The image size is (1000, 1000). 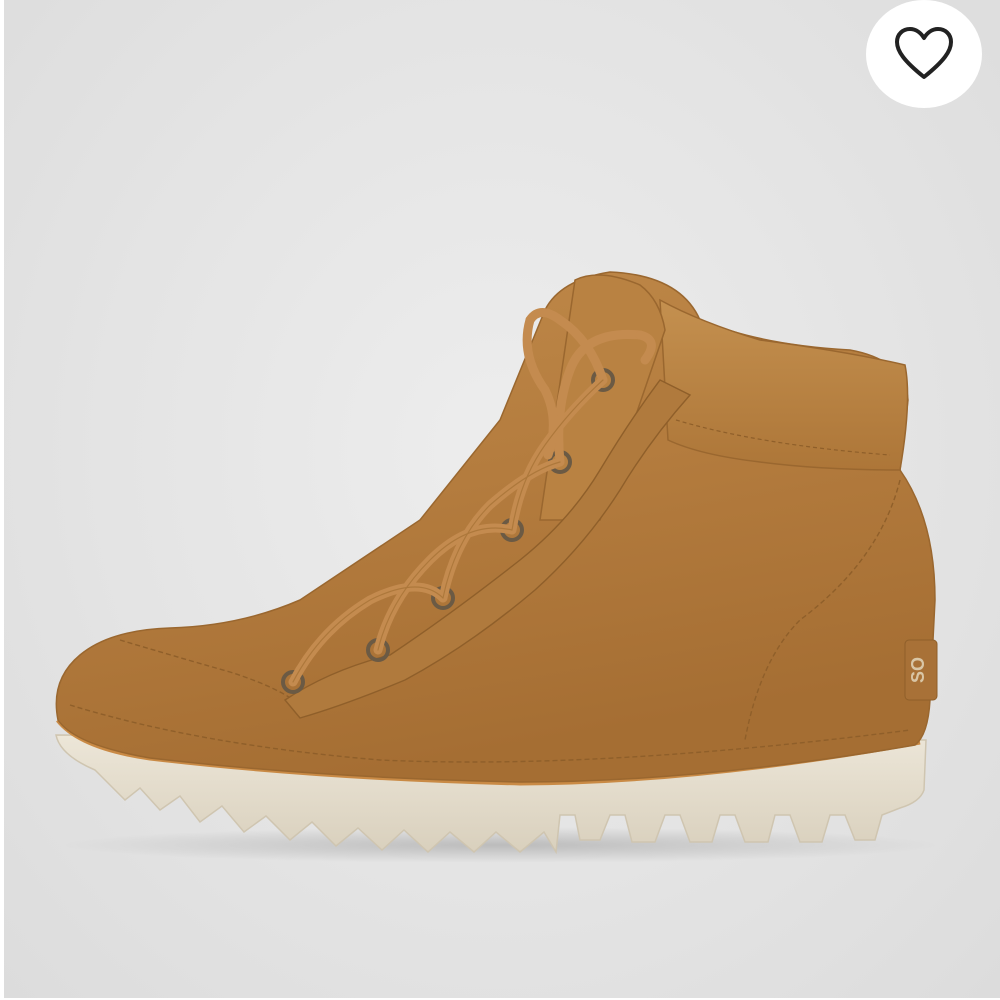 I want to click on image-left-edge, so click(x=2, y=500).